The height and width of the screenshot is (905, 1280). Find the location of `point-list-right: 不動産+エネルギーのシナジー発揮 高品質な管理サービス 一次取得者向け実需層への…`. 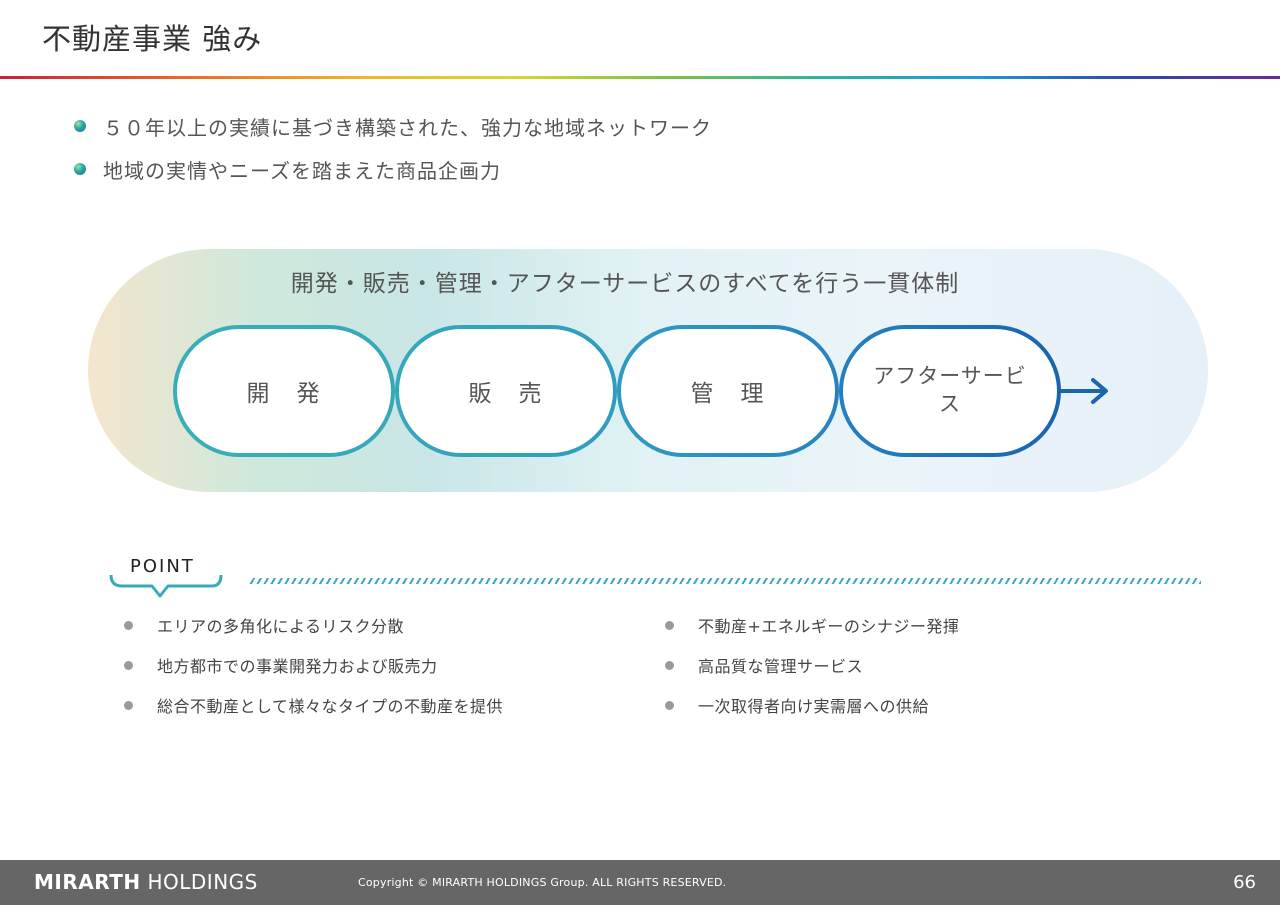

point-list-right: 不動産+エネルギーのシナジー発揮 高品質な管理サービス 一次取得者向け実需層への… is located at coordinates (812, 674).